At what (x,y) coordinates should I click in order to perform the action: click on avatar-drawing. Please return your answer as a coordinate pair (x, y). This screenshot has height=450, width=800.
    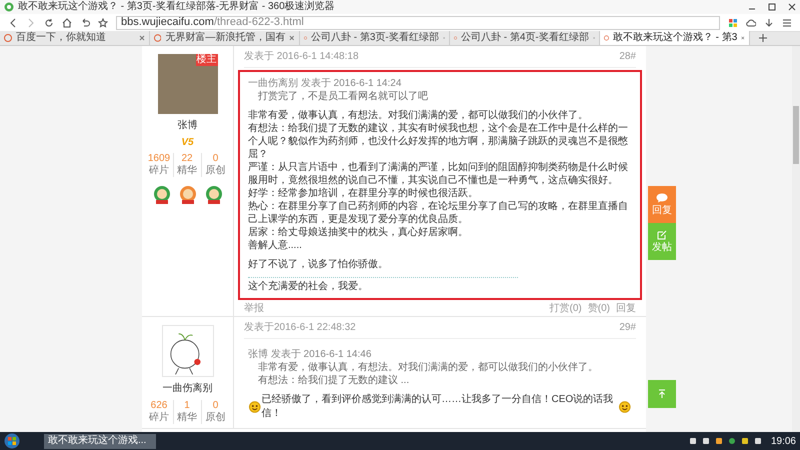
    Looking at the image, I should click on (188, 351).